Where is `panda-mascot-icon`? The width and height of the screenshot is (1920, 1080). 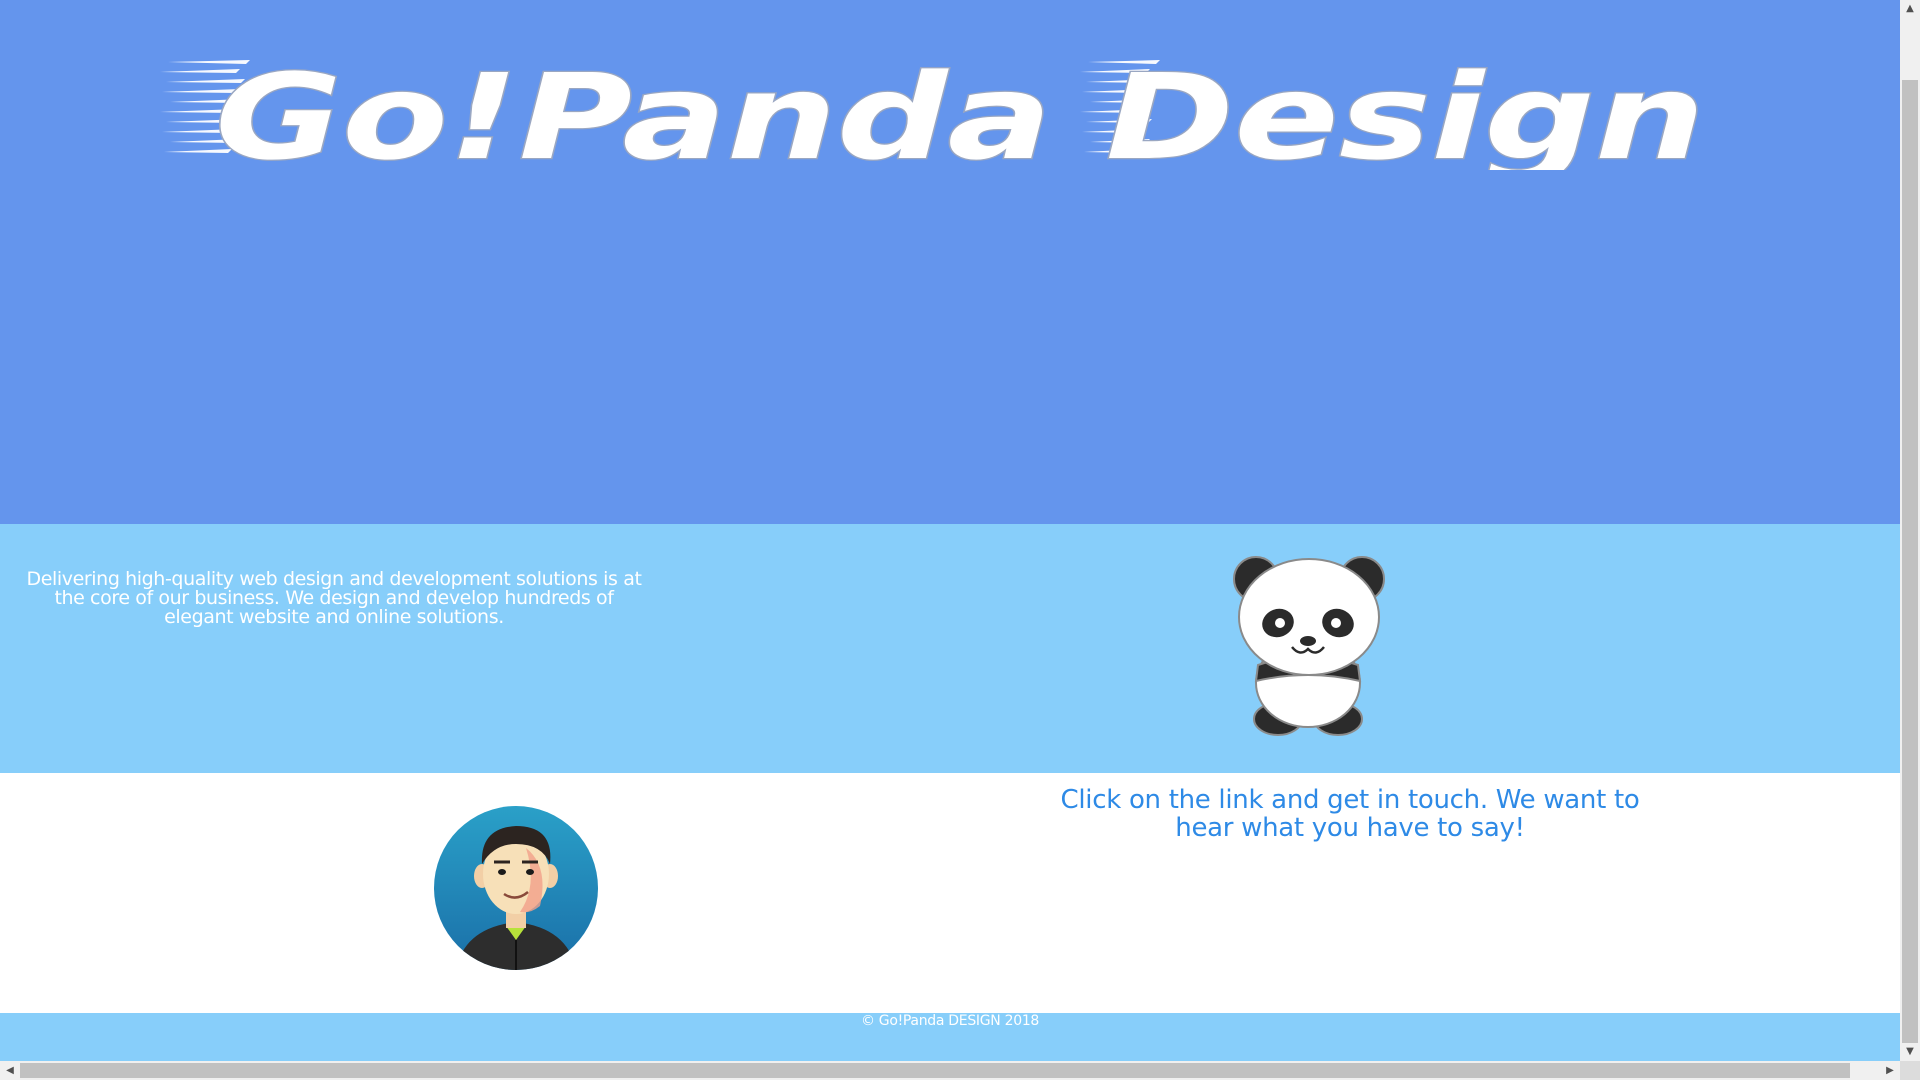
panda-mascot-icon is located at coordinates (1309, 646).